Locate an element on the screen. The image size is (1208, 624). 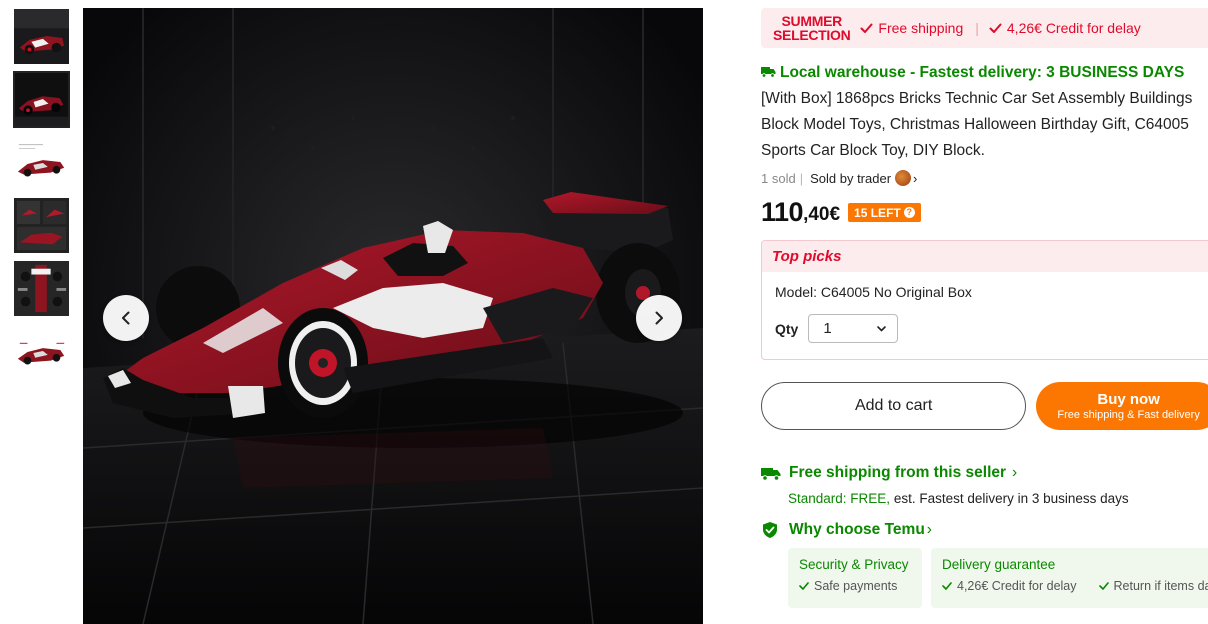
price-integer: 110 is located at coordinates (782, 212).